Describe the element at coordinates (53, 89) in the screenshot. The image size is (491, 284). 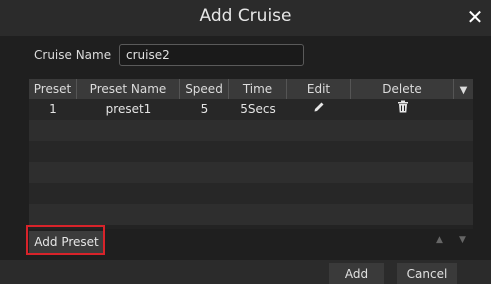
I see `column-header-preset: Preset` at that location.